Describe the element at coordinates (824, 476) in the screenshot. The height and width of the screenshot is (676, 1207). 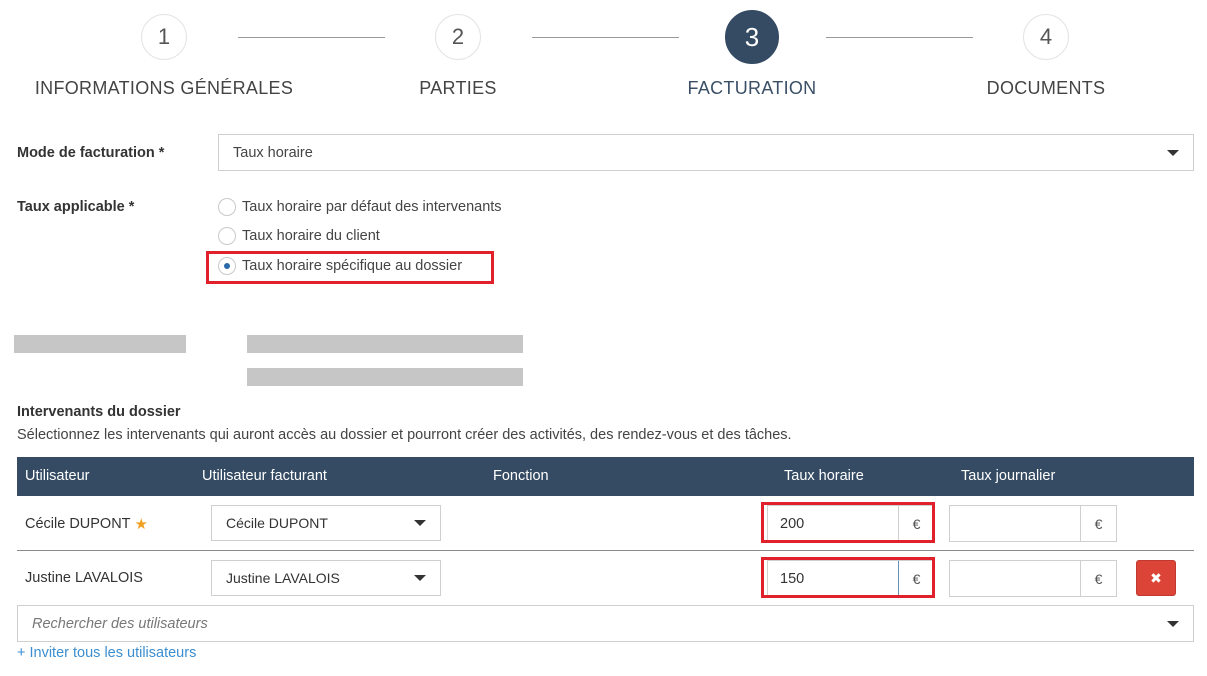
I see `column-header: Taux horaire` at that location.